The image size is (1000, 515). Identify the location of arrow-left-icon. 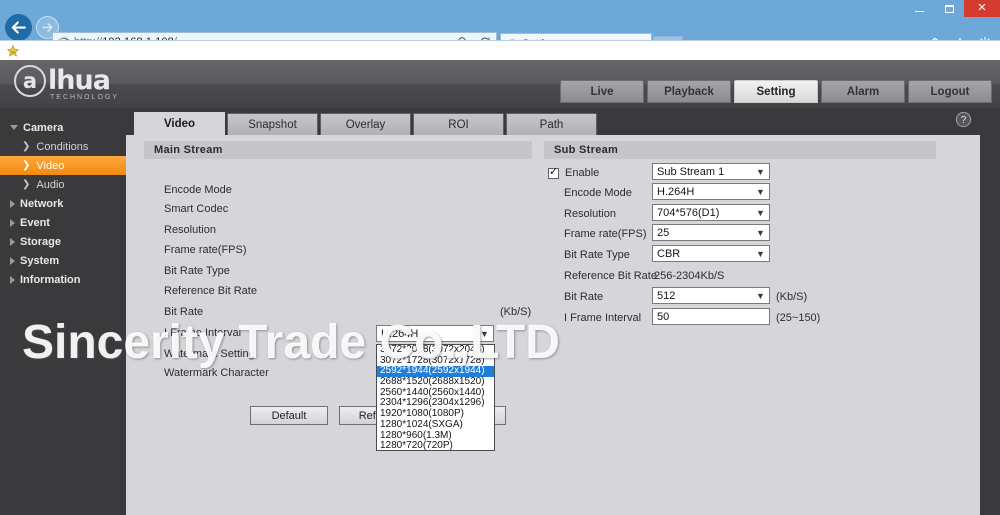
(18, 27).